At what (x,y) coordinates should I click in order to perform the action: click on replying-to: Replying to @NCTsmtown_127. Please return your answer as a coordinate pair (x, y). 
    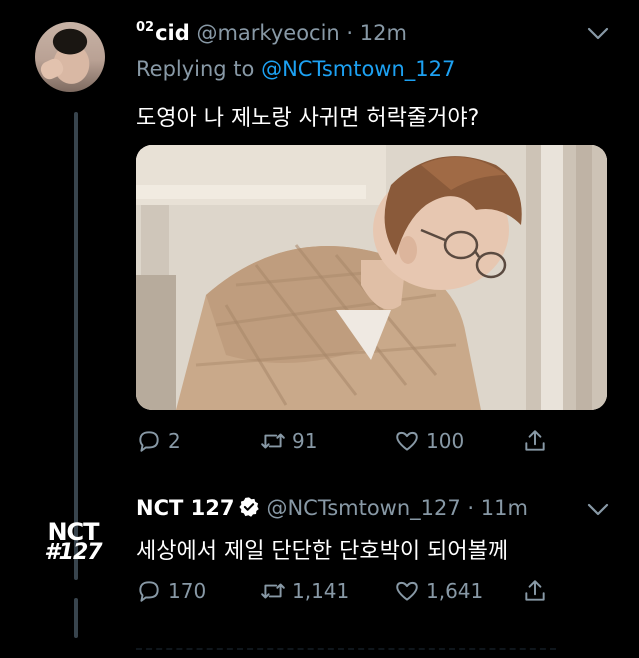
    Looking at the image, I should click on (296, 69).